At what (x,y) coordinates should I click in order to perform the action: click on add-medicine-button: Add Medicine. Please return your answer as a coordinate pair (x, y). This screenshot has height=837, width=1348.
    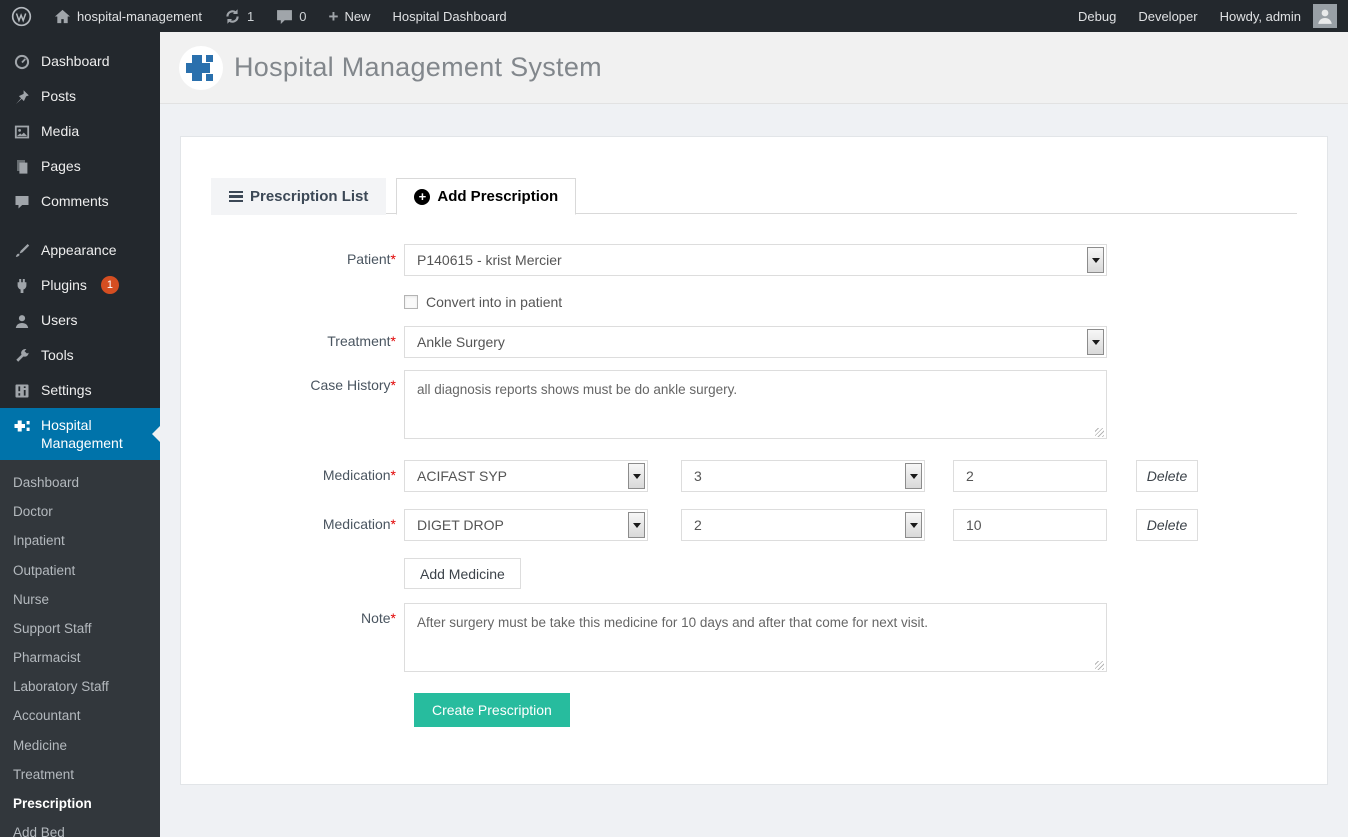
    Looking at the image, I should click on (462, 573).